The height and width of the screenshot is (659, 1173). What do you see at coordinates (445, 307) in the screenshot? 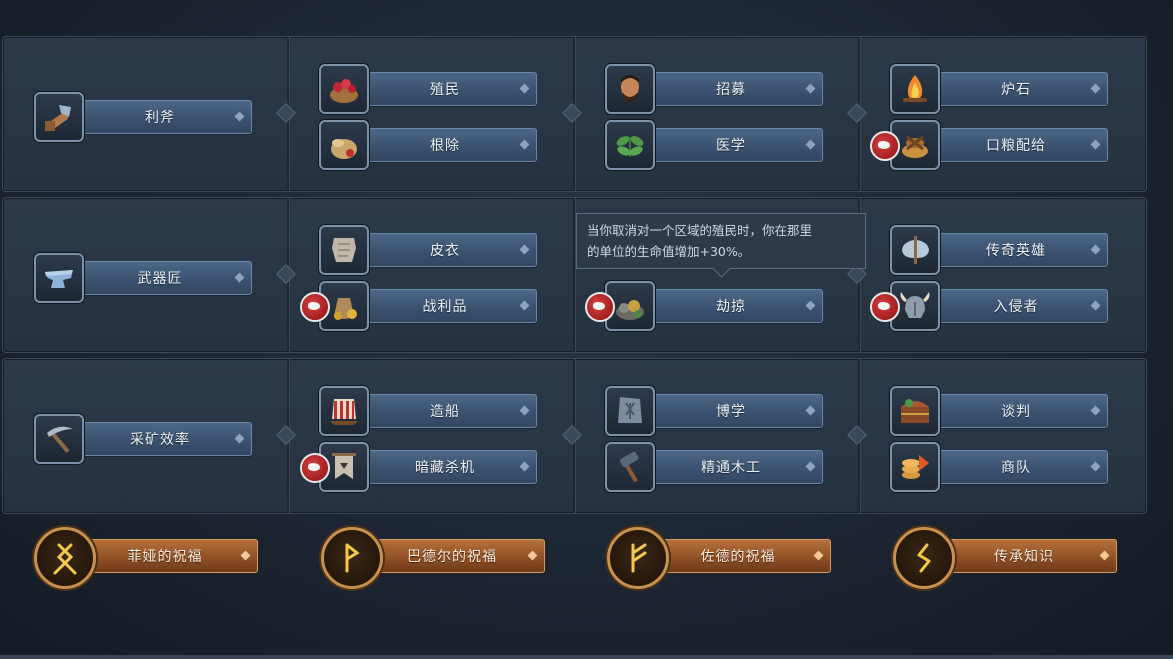
I see `skill-label: 战利品` at bounding box center [445, 307].